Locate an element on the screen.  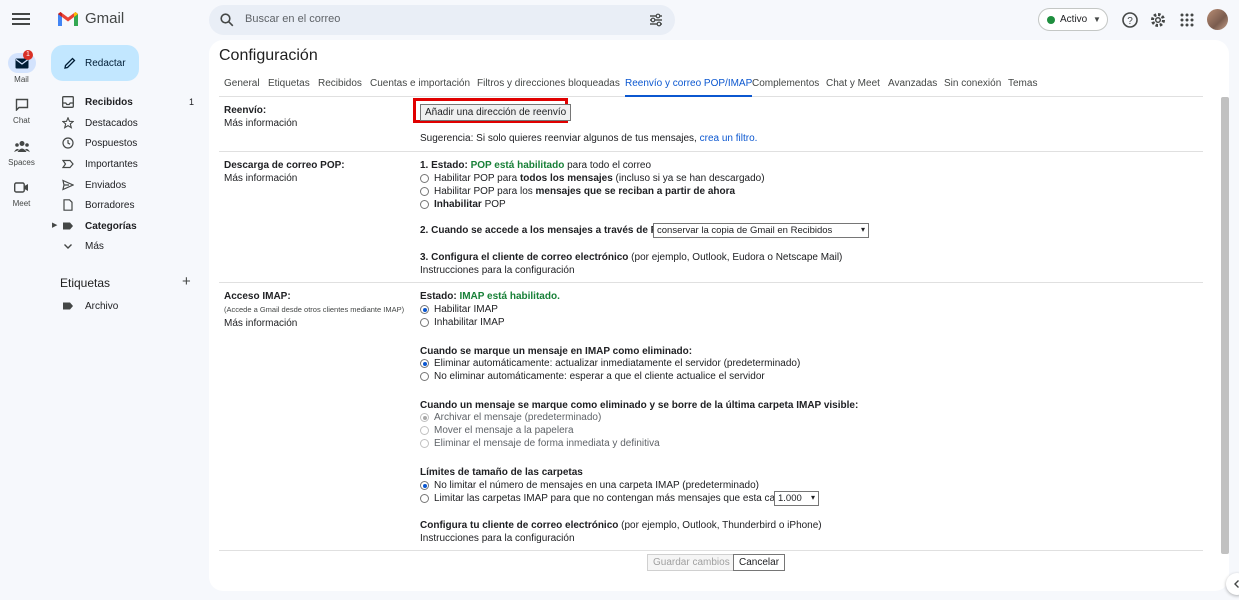
nav-label-important: Importantes is located at coordinates (111, 164).